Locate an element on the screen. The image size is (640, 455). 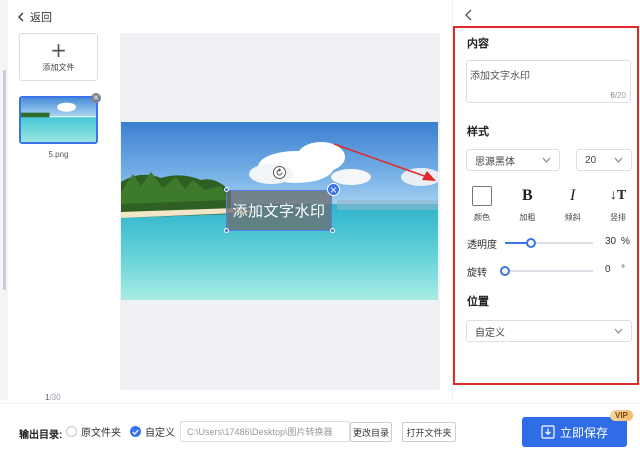
position-value: 自定义 is located at coordinates (490, 333).